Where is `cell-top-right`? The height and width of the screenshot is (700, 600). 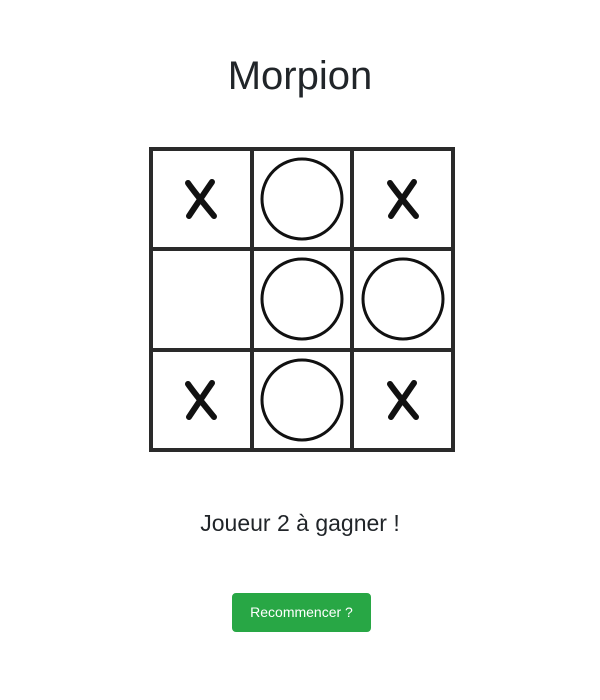 cell-top-right is located at coordinates (402, 199).